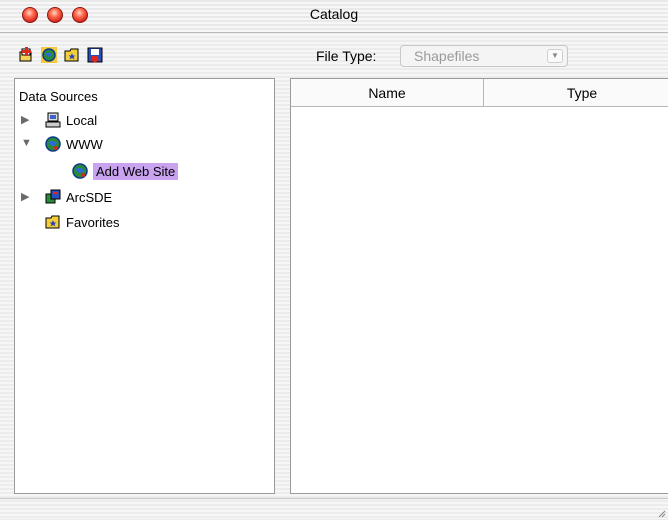  I want to click on tree-item-label: WWW, so click(84, 144).